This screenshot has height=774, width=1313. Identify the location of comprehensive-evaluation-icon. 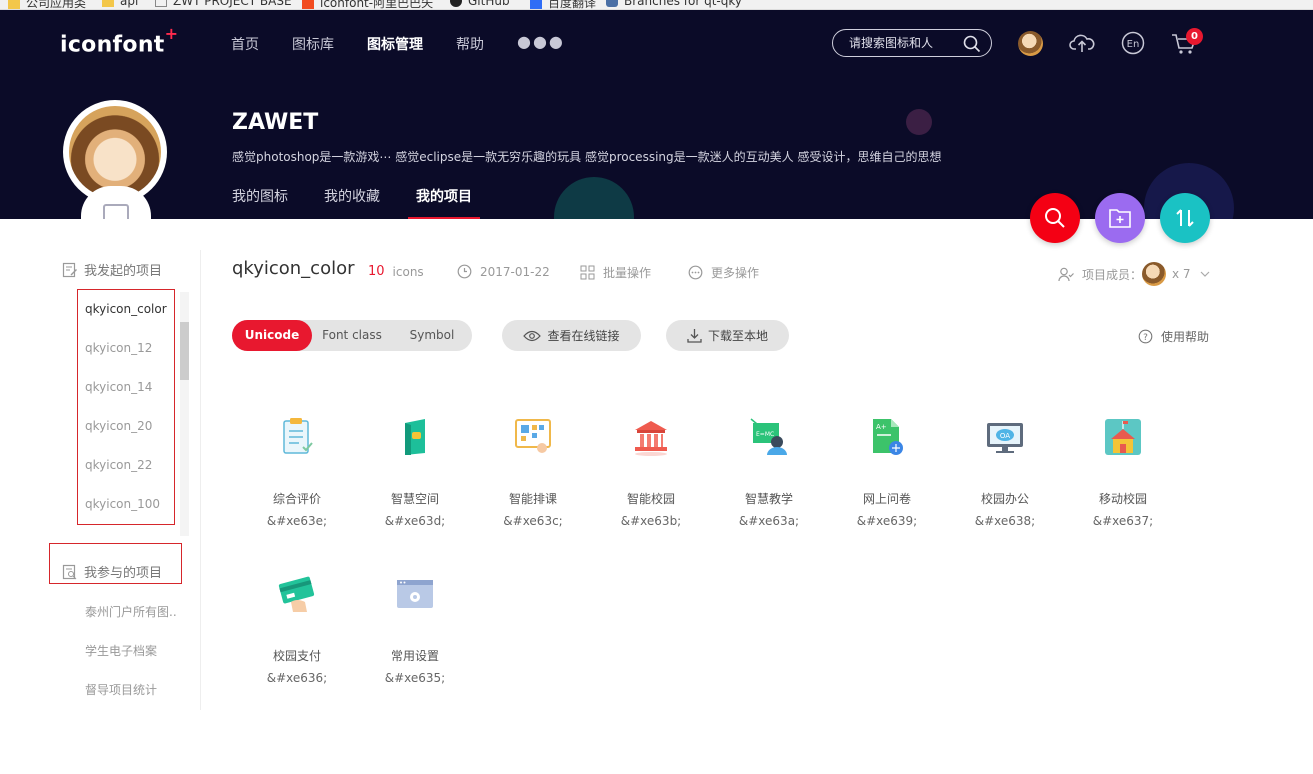
(298, 436).